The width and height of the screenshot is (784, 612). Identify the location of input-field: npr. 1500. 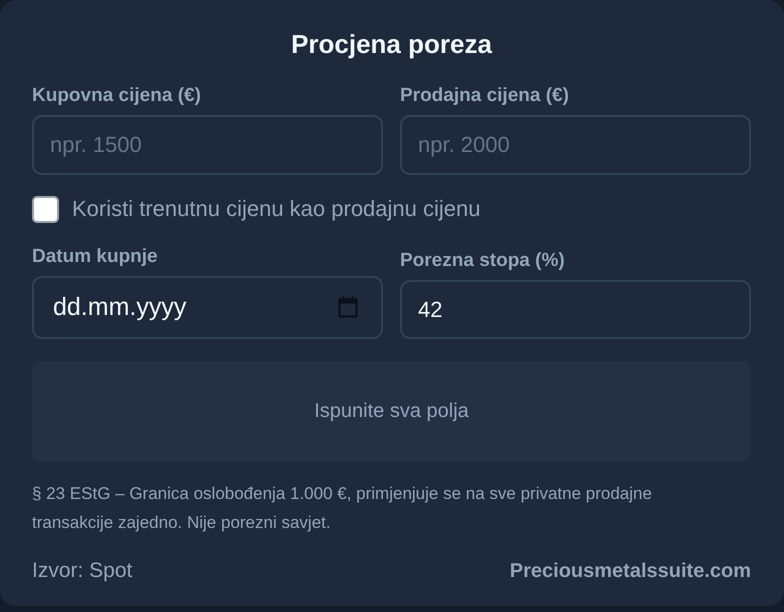
(207, 145).